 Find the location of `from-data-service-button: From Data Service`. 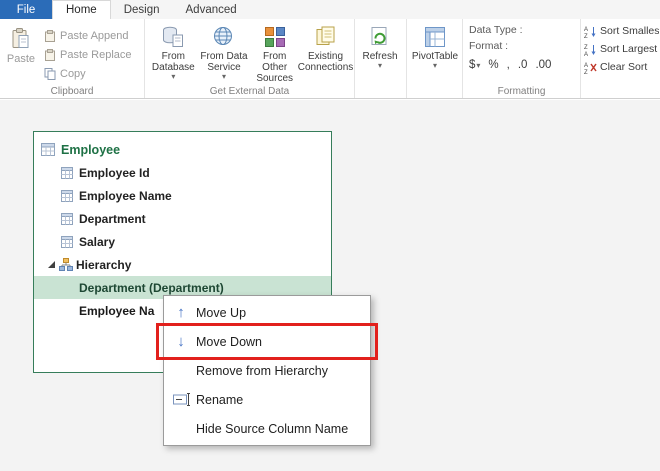

from-data-service-button: From Data Service is located at coordinates (224, 53).